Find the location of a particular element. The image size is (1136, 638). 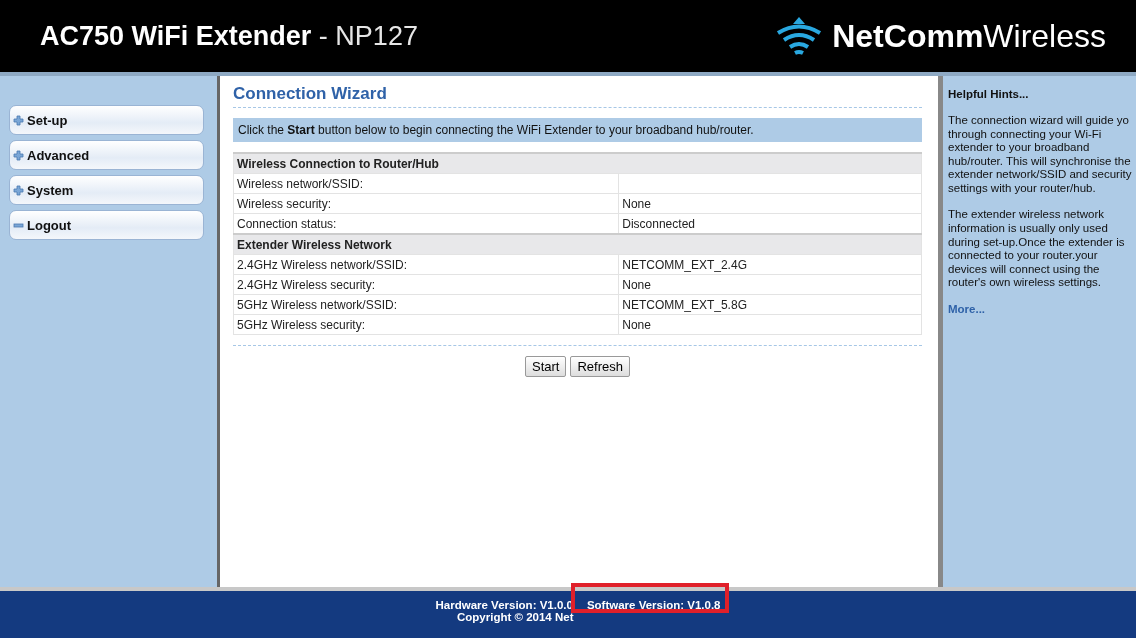

section-heading: Wireless Connection to Router/Hub is located at coordinates (577, 163).